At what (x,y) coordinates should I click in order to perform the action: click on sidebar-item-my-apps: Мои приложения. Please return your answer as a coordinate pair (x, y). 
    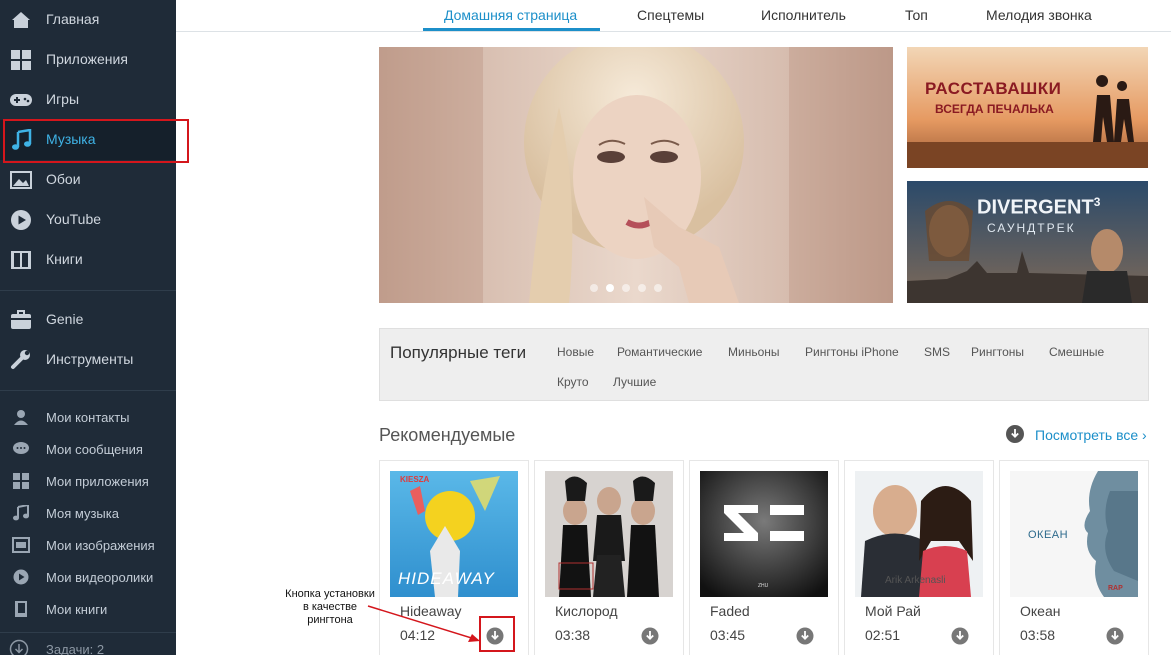
    Looking at the image, I should click on (88, 481).